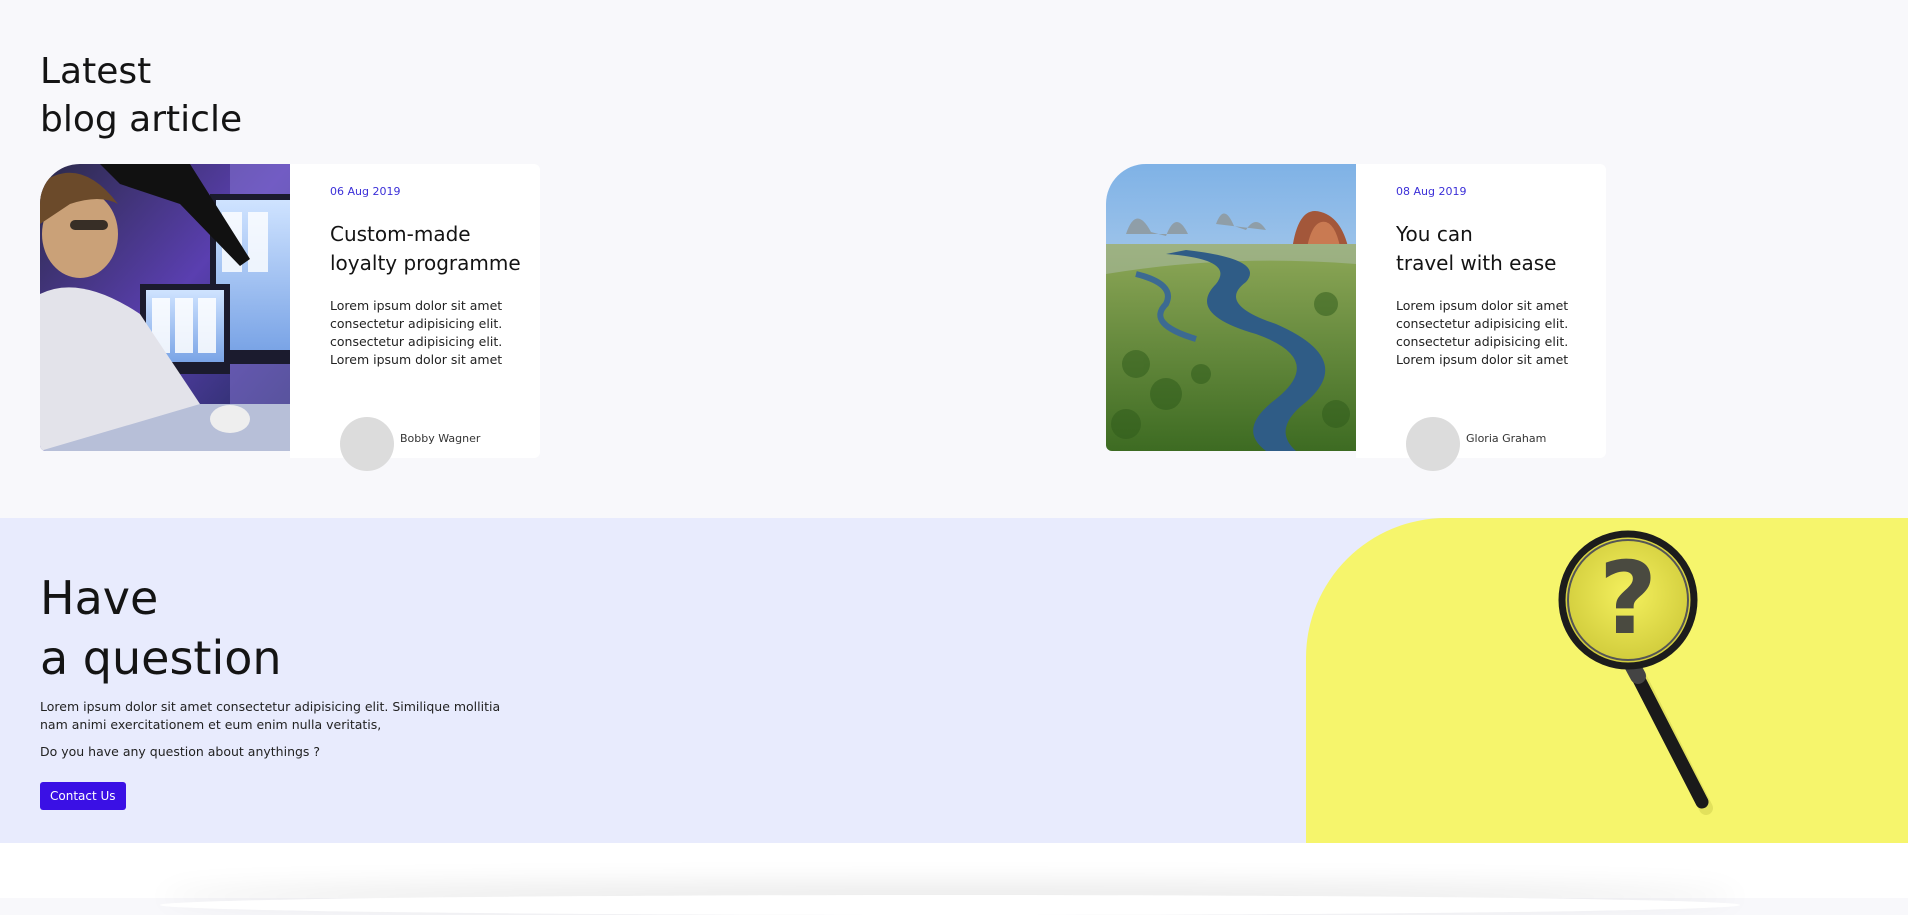 The width and height of the screenshot is (1908, 915). I want to click on blog-heading: Latest blog article, so click(141, 96).